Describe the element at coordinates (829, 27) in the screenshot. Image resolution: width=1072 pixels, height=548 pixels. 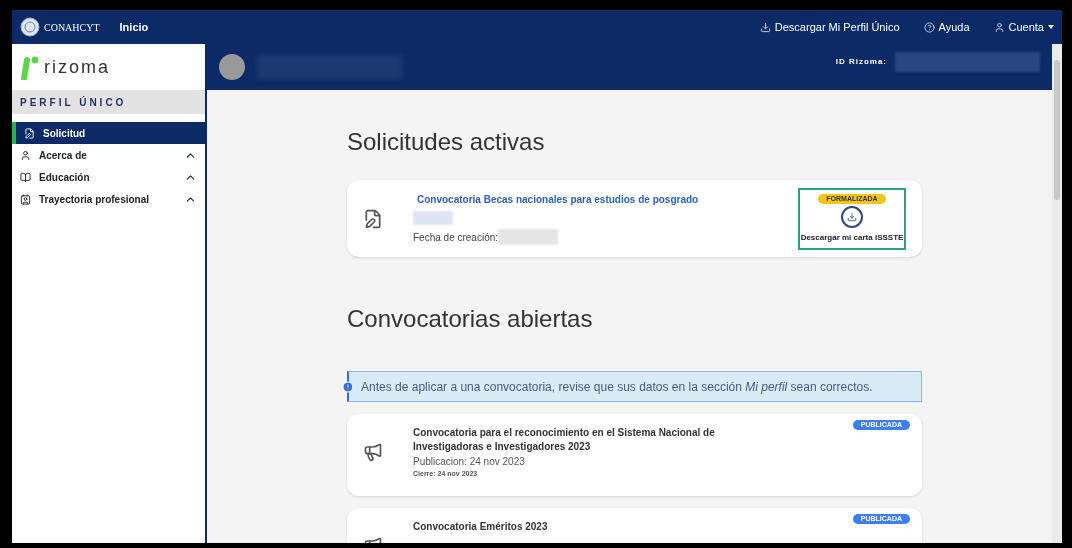
I see `nav-link: Descargar Mi Perfil Único` at that location.